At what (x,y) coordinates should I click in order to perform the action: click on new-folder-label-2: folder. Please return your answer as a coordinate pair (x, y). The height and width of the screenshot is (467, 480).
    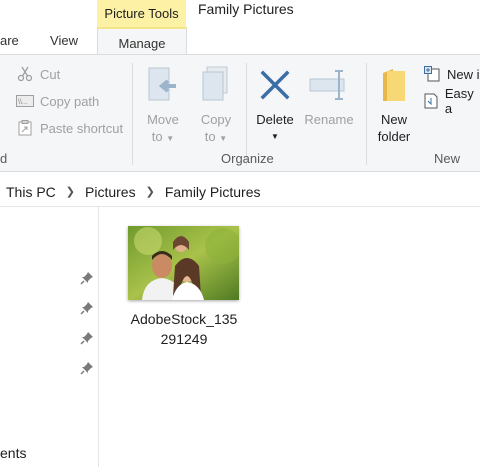
    Looking at the image, I should click on (394, 136).